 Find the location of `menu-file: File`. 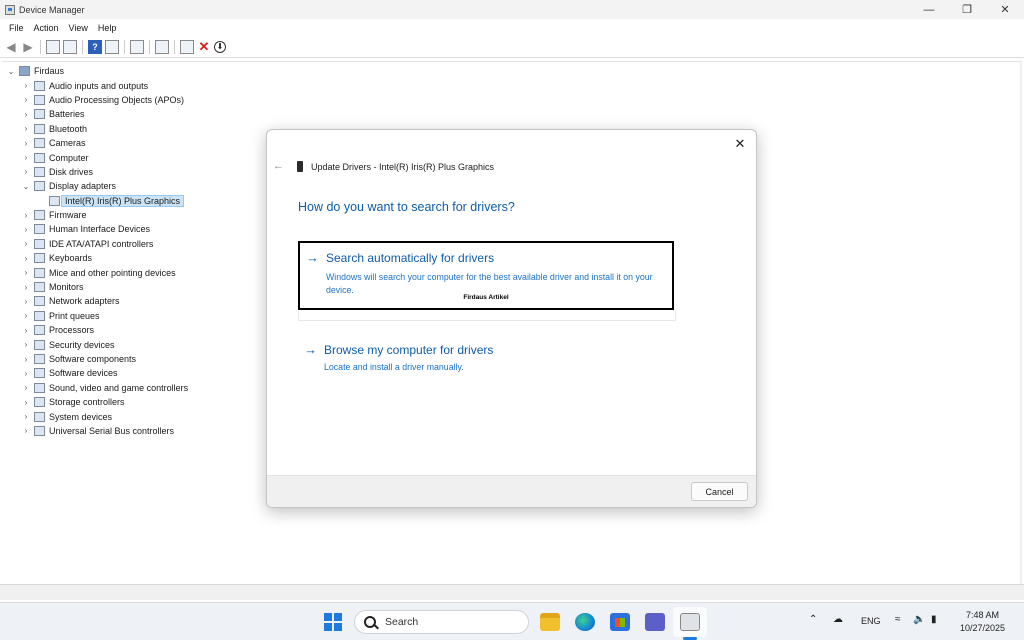

menu-file: File is located at coordinates (16, 28).